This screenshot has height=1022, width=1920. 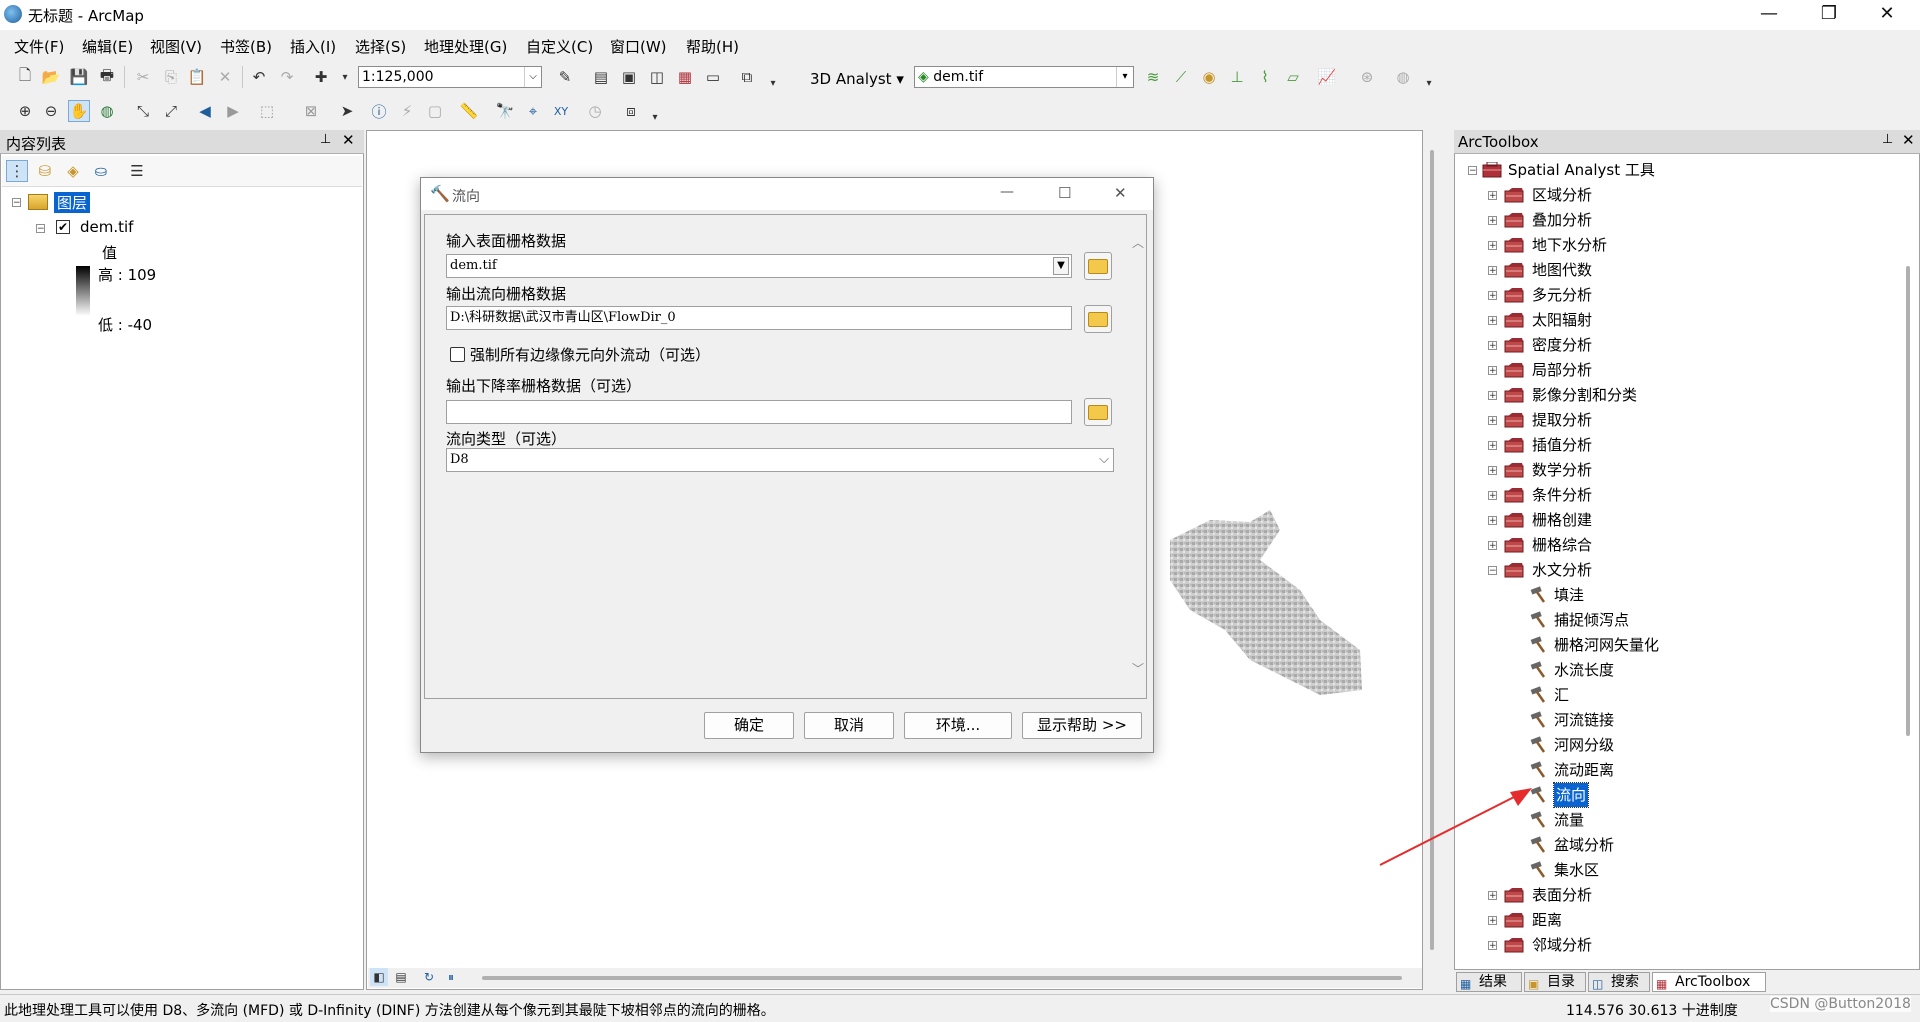 What do you see at coordinates (561, 111) in the screenshot?
I see `go-to-xy-icon: XY` at bounding box center [561, 111].